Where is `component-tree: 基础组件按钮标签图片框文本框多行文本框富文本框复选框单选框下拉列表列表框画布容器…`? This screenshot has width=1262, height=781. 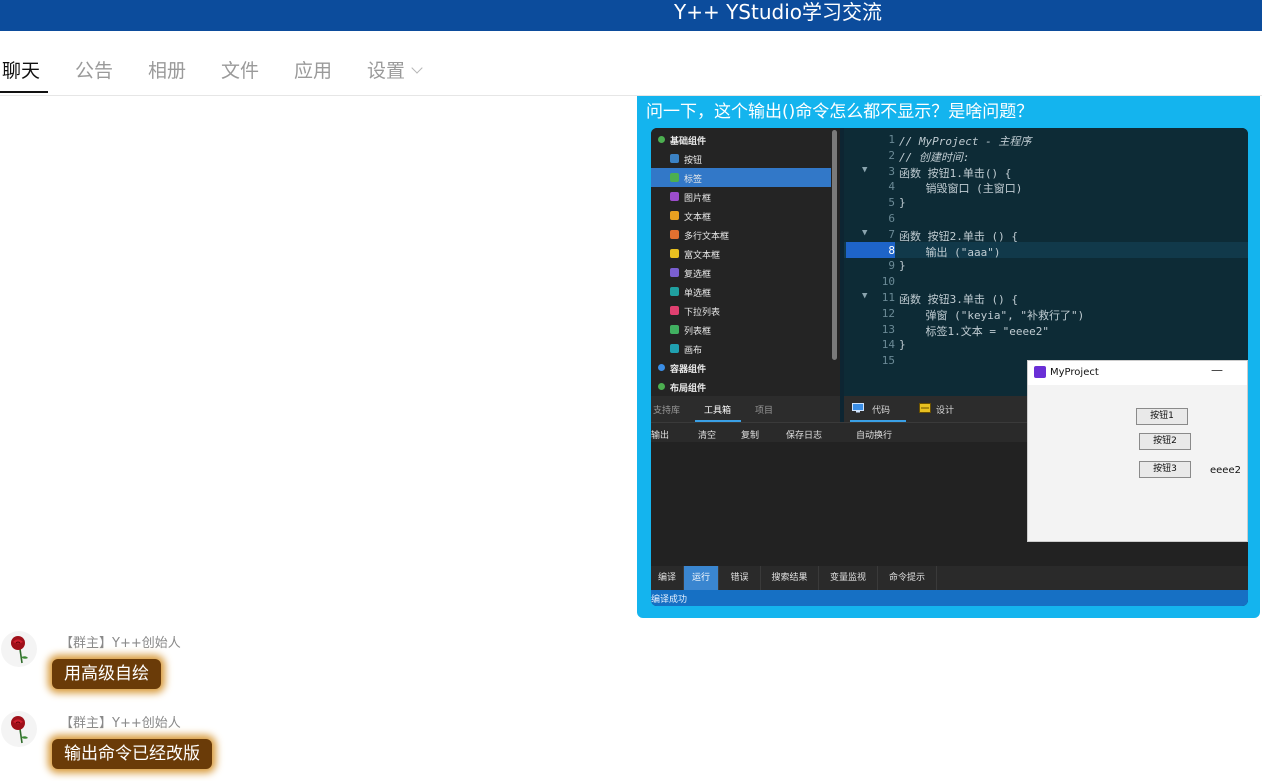 component-tree: 基础组件按钮标签图片框文本框多行文本框富文本框复选框单选框下拉列表列表框画布容器… is located at coordinates (745, 262).